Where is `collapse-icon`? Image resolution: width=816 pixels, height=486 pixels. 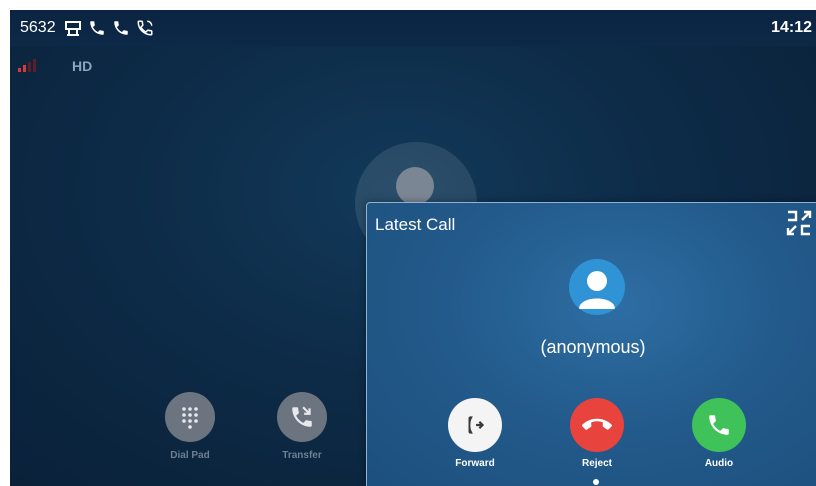 collapse-icon is located at coordinates (799, 223).